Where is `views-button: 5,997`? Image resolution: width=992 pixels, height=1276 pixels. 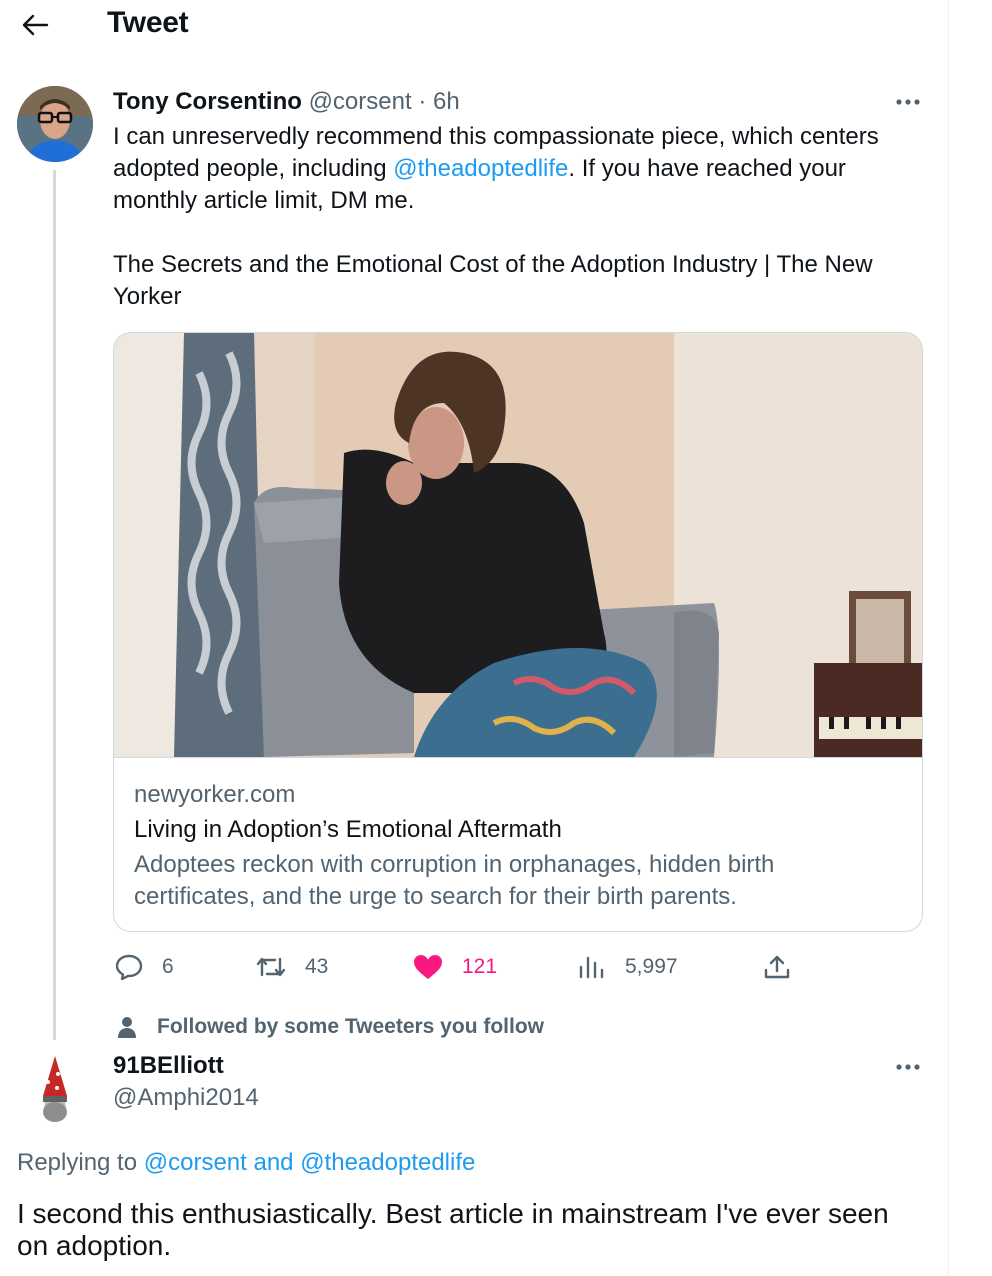
views-button: 5,997 is located at coordinates (628, 967).